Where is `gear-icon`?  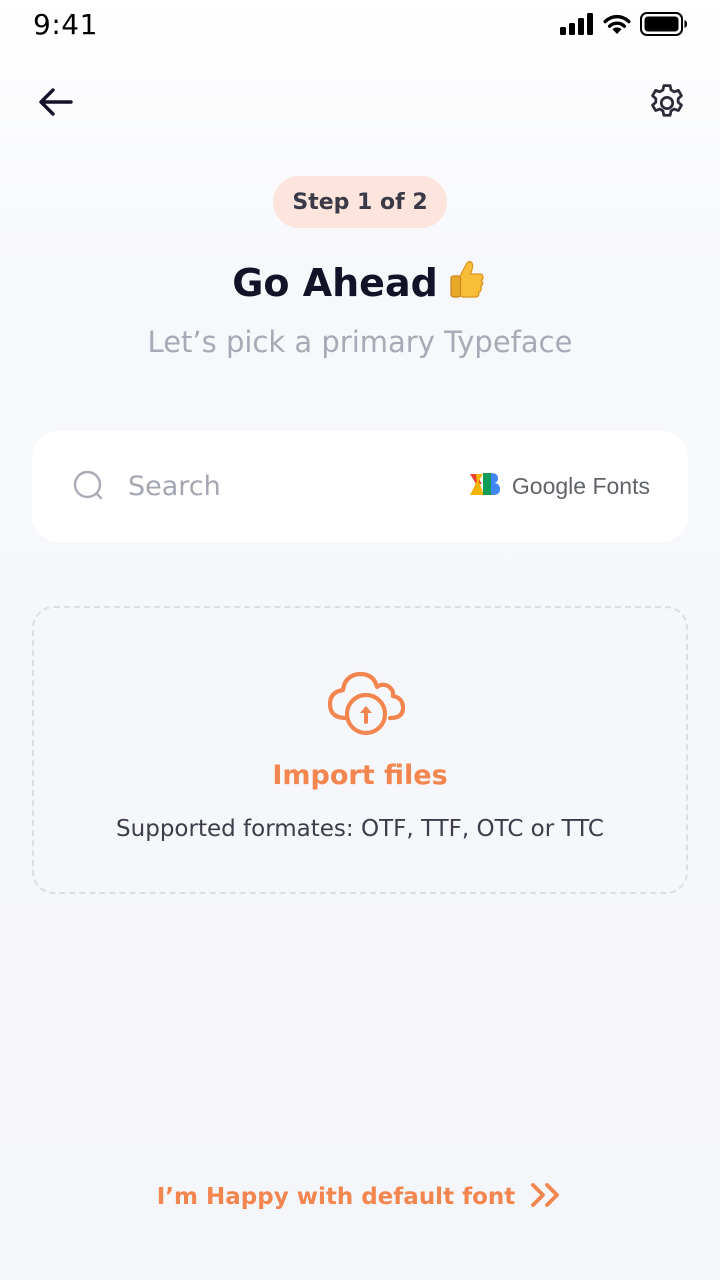 gear-icon is located at coordinates (667, 105).